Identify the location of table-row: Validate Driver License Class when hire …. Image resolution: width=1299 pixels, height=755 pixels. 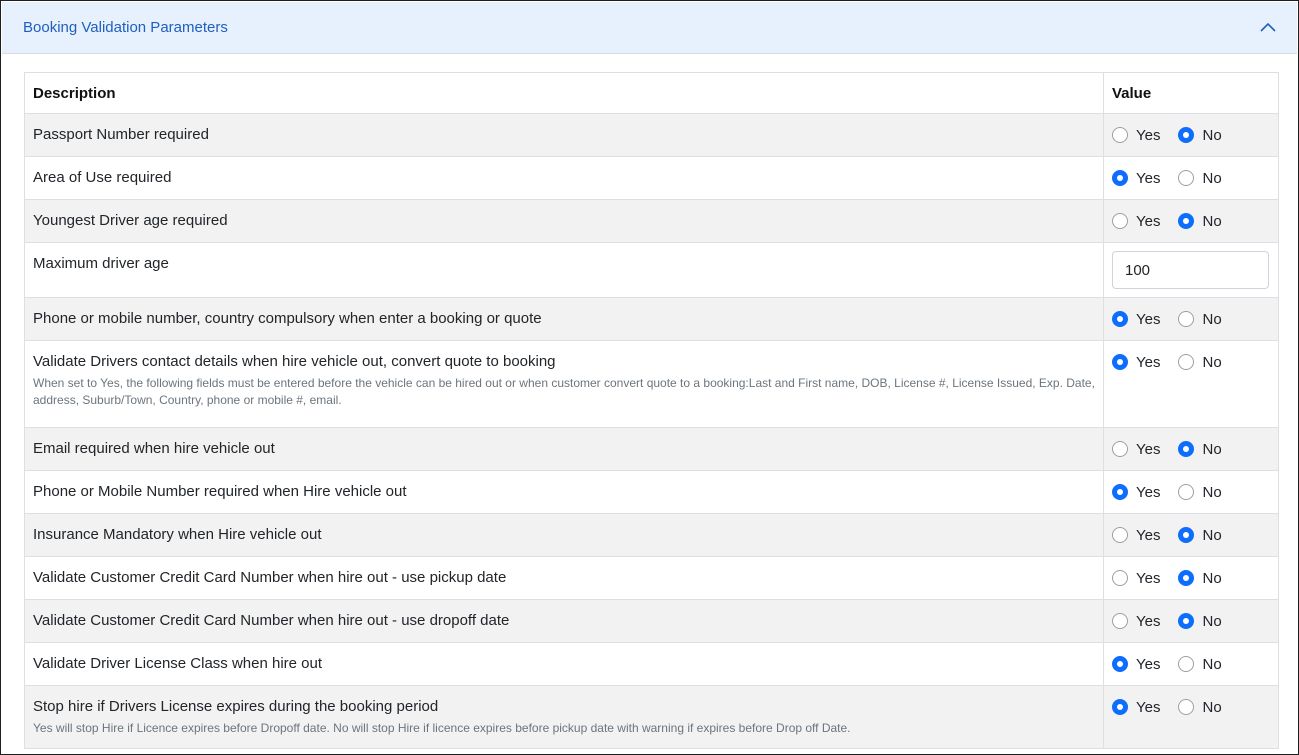
(651, 664).